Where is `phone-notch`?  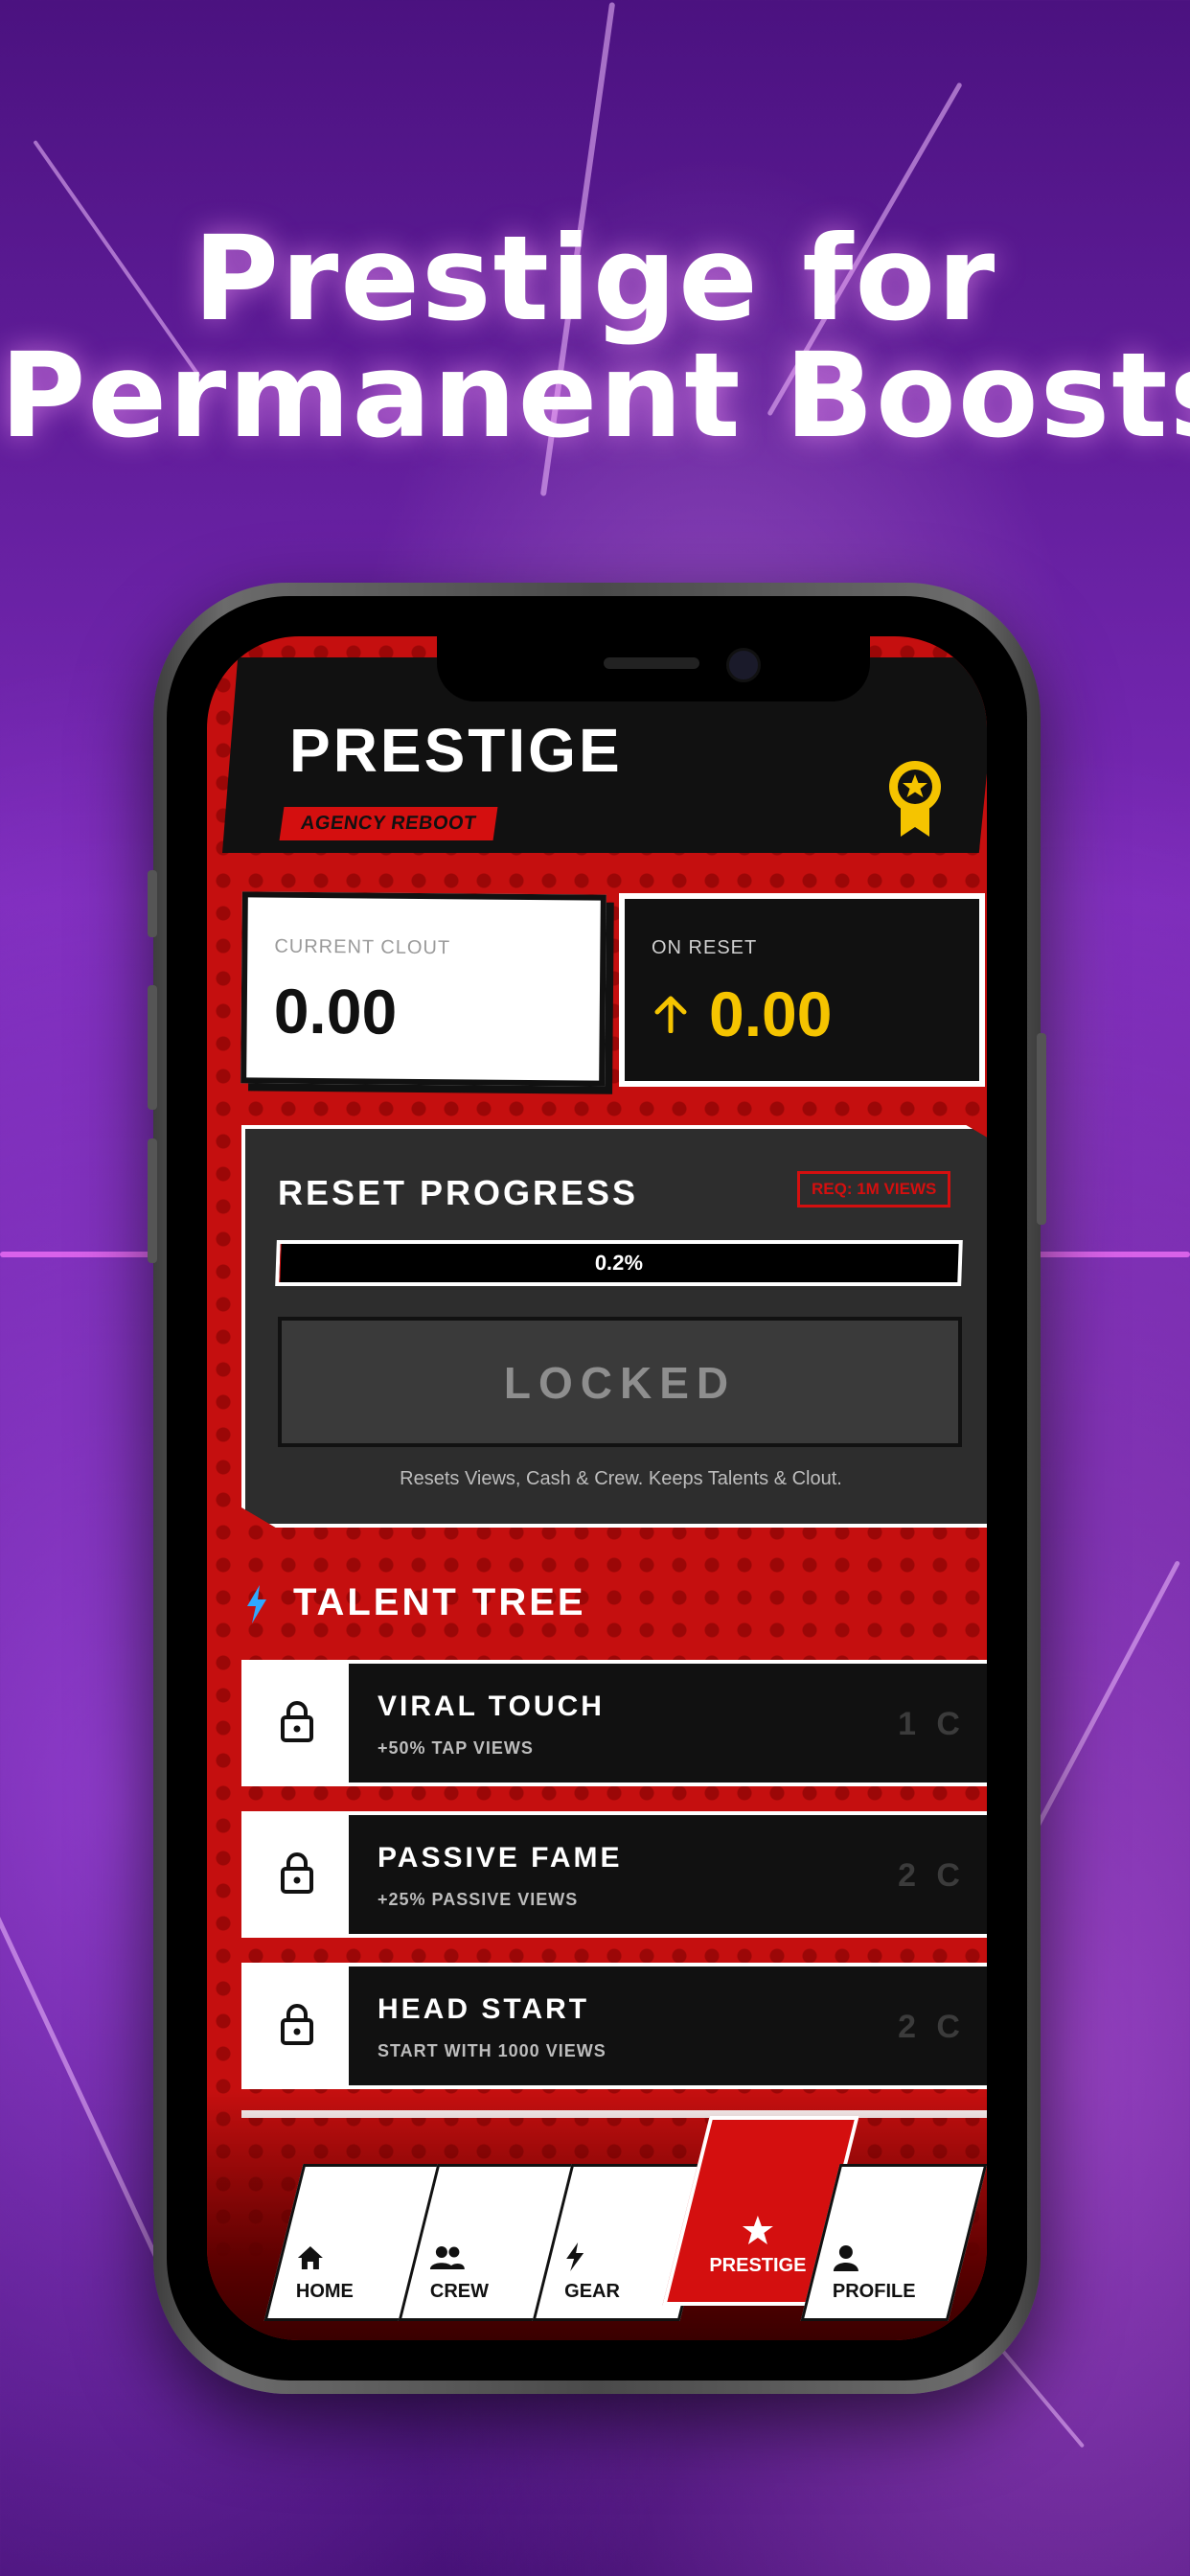 phone-notch is located at coordinates (653, 669).